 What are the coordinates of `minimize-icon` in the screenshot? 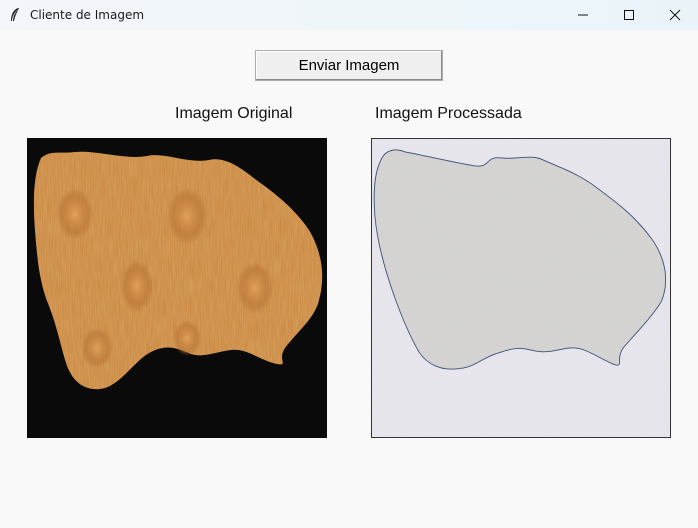 It's located at (583, 15).